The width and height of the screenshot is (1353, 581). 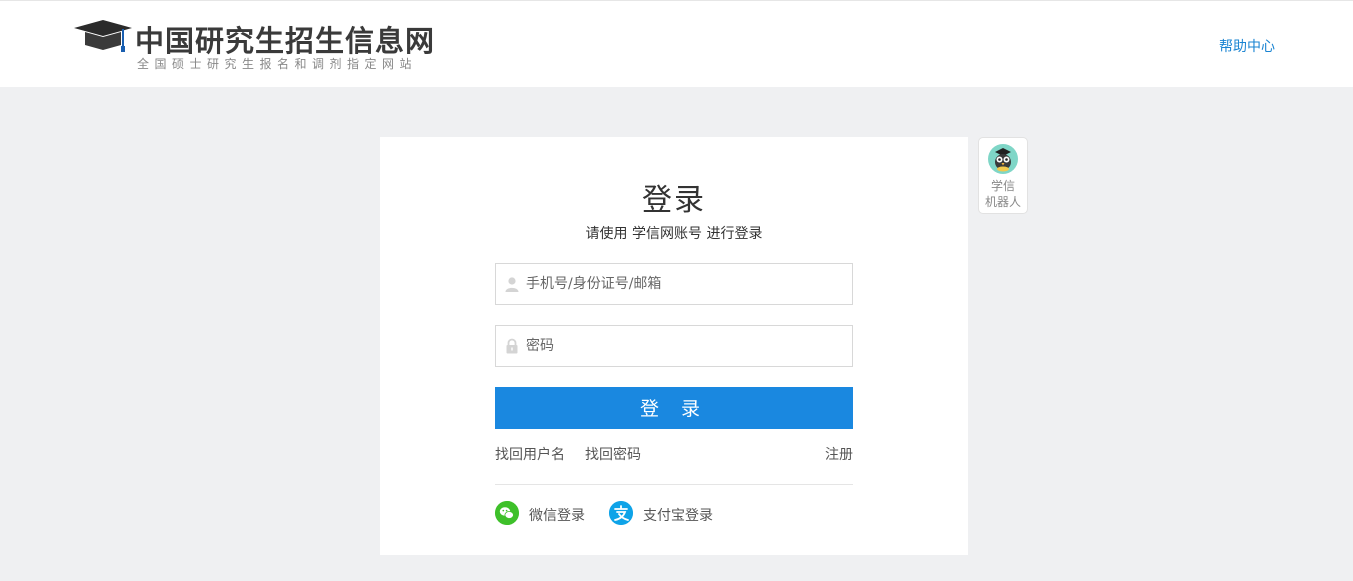 What do you see at coordinates (1003, 159) in the screenshot?
I see `robot-owl-icon` at bounding box center [1003, 159].